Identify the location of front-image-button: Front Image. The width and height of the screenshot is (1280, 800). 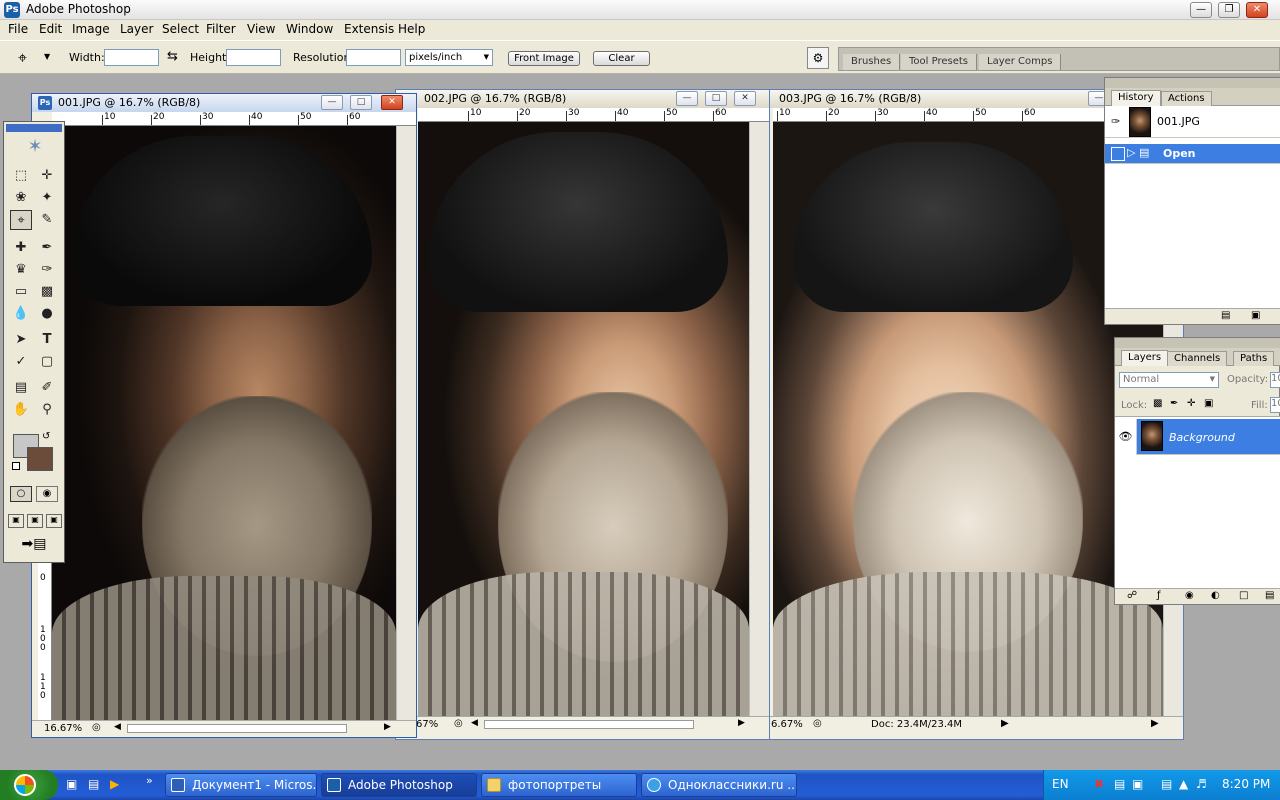
(544, 58).